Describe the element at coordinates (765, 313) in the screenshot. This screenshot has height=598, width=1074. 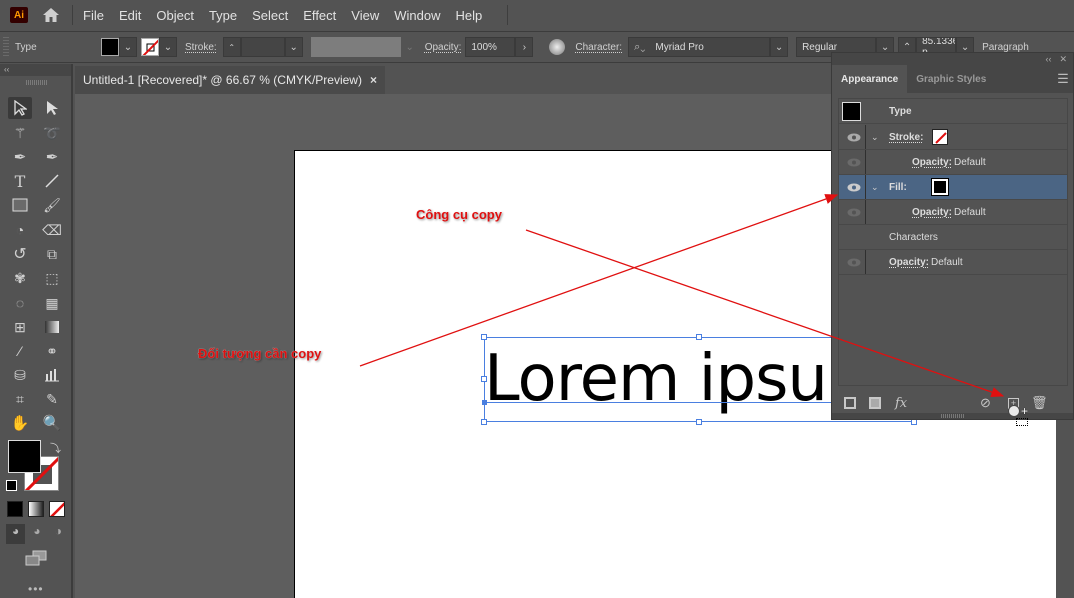
I see `arrow-to-duplicate-button` at that location.